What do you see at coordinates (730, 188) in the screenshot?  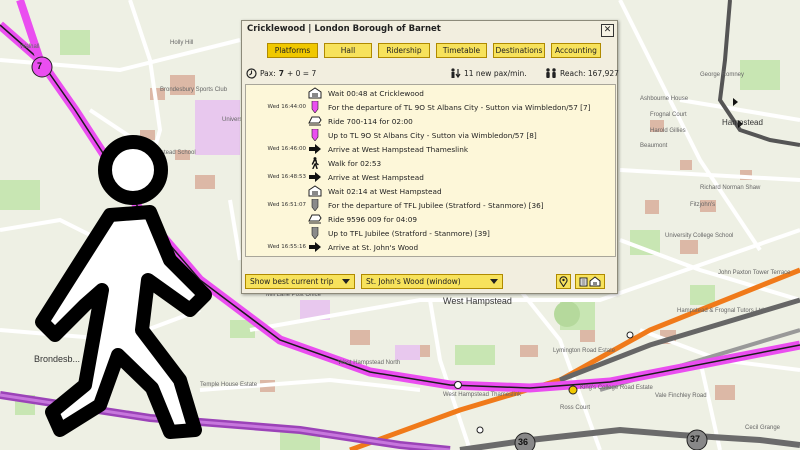 I see `map-label-richard-norman: Richard Norman Shaw` at bounding box center [730, 188].